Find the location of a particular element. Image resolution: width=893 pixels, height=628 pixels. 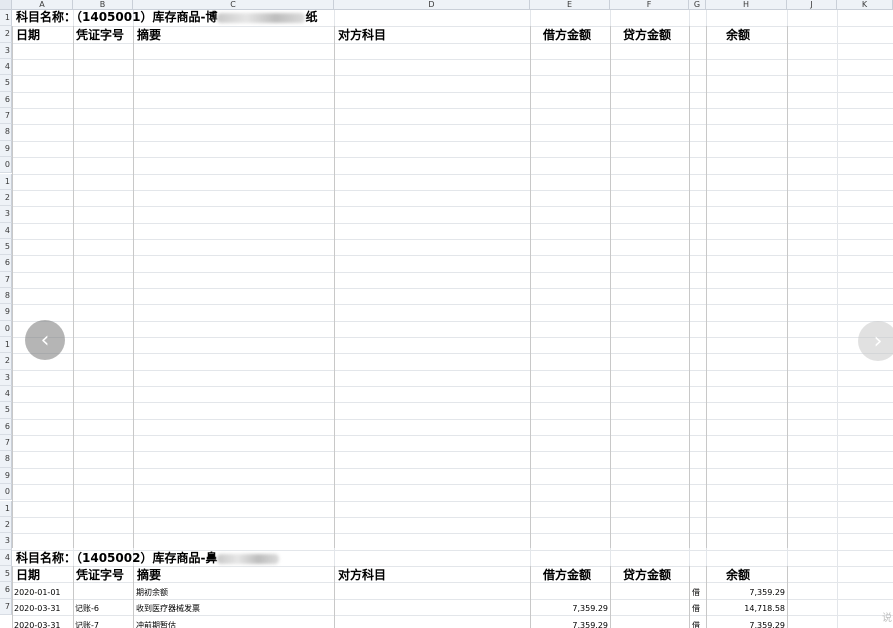

section1-title: 科目名称：（1405001）库存商品-博 纸 is located at coordinates (166, 17).